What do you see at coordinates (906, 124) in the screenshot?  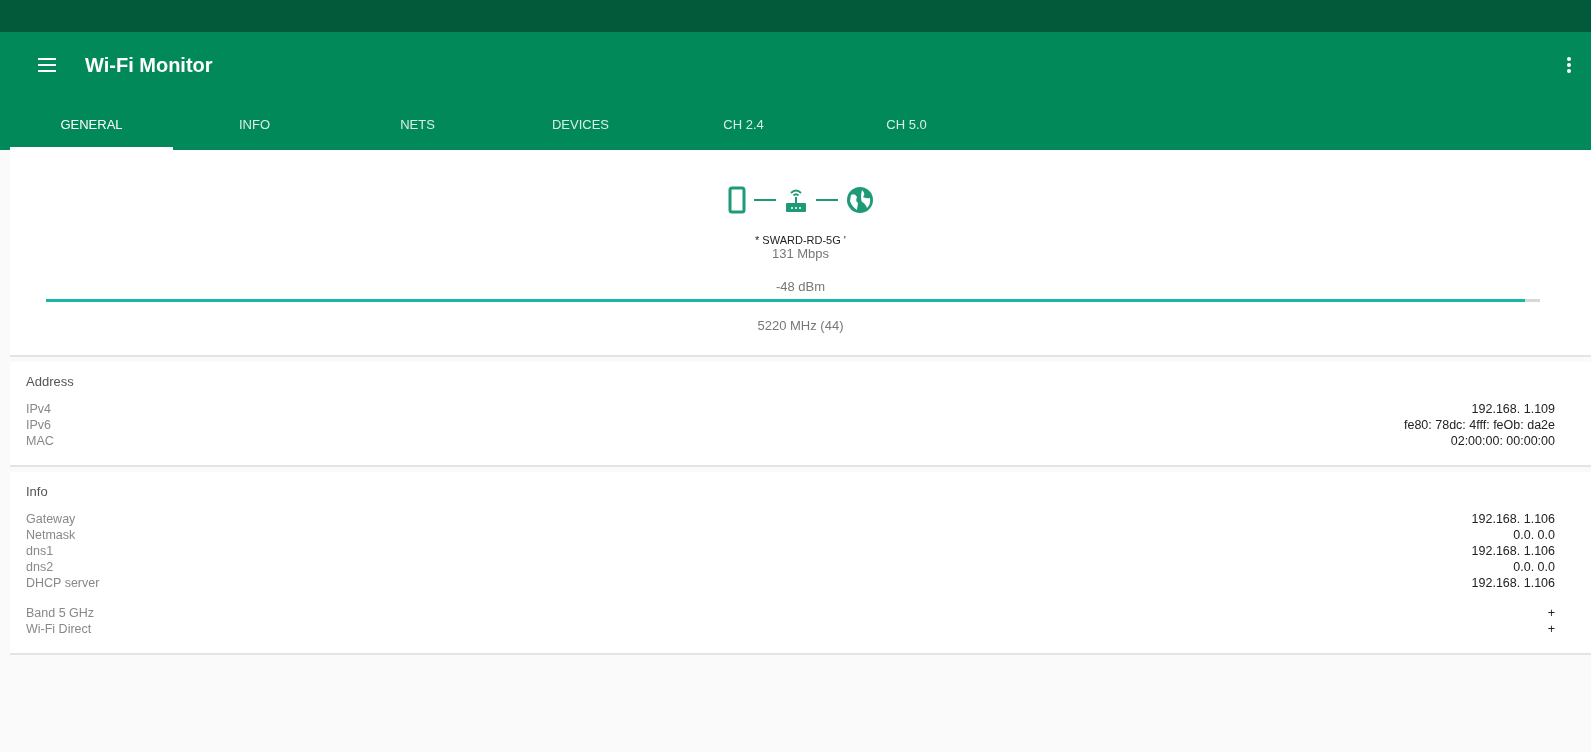 I see `tab: CH 5.0` at bounding box center [906, 124].